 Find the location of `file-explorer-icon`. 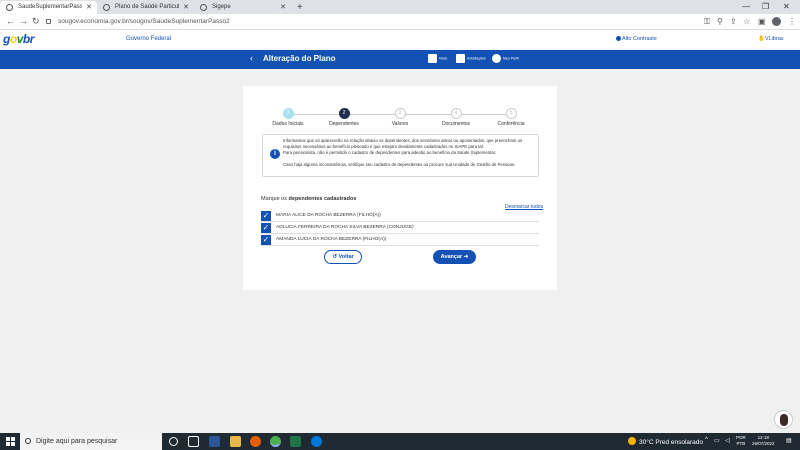

file-explorer-icon is located at coordinates (235, 441).